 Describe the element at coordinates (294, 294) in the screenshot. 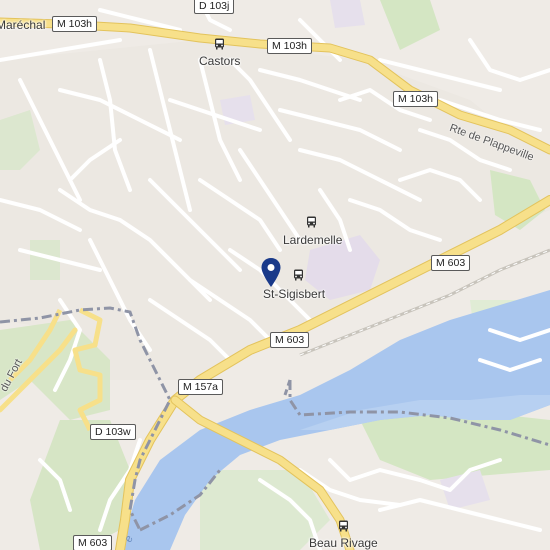

I see `place-label-st-sigisbert: St-Sigisbert` at that location.